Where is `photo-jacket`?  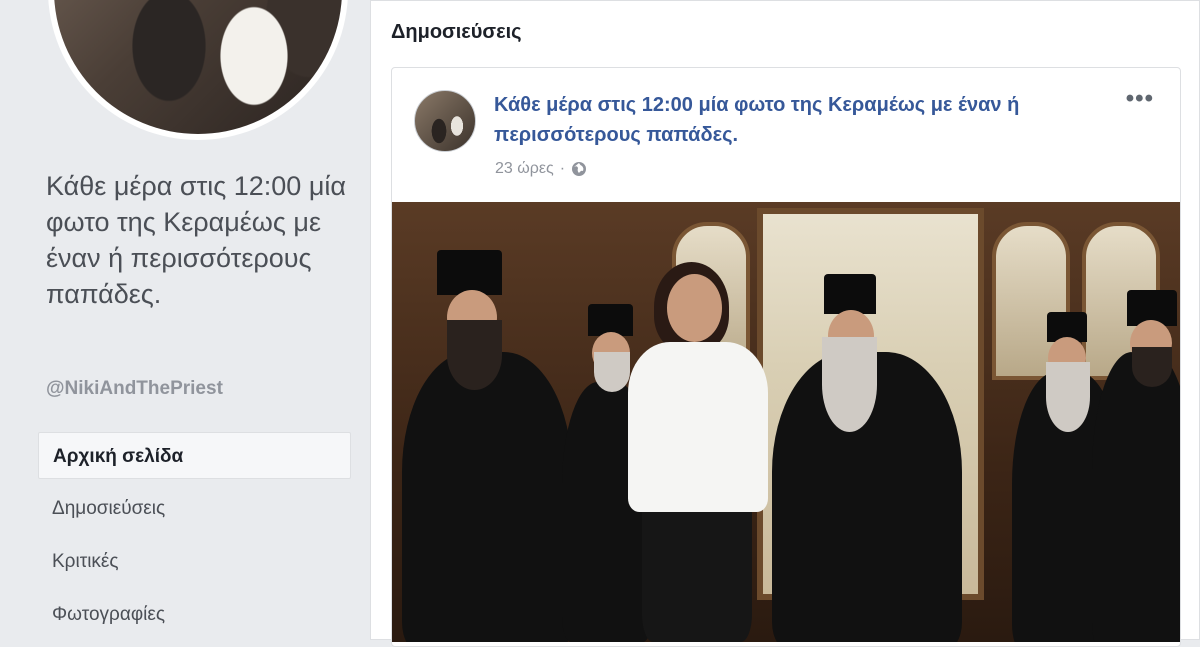
photo-jacket is located at coordinates (698, 427).